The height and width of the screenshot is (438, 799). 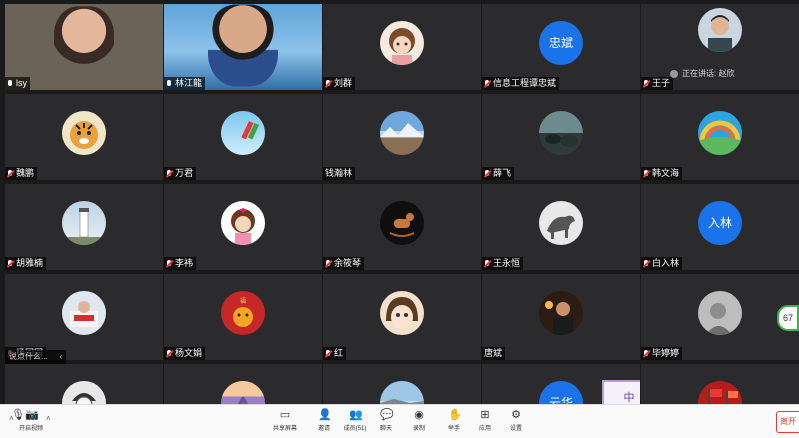 I want to click on gear-icon: ⚙, so click(x=516, y=415).